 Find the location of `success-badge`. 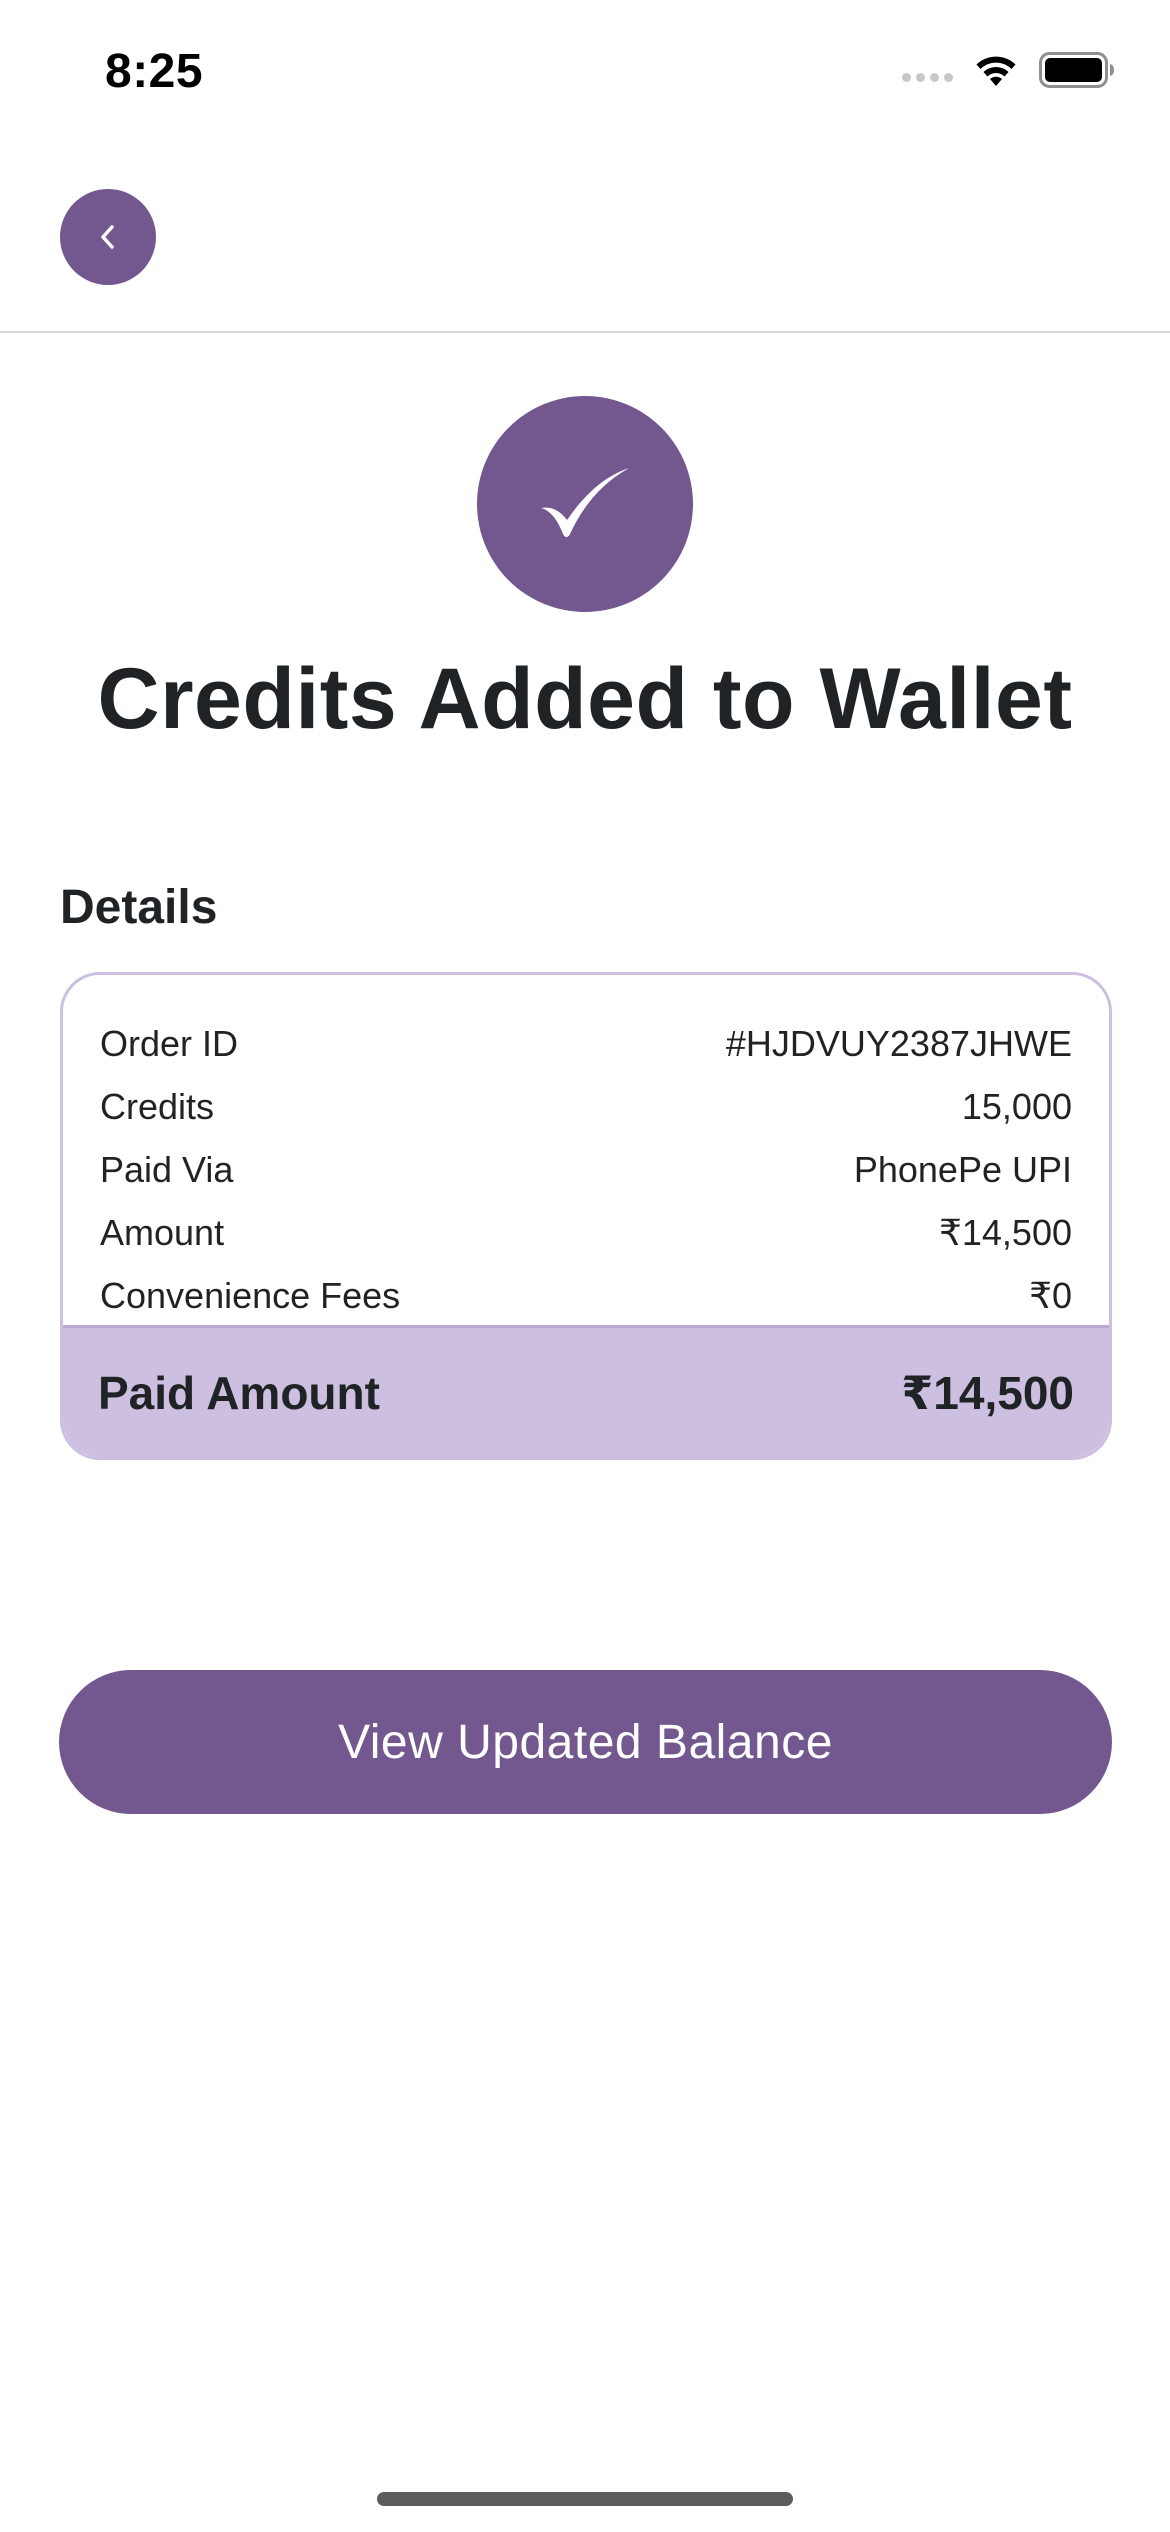

success-badge is located at coordinates (585, 504).